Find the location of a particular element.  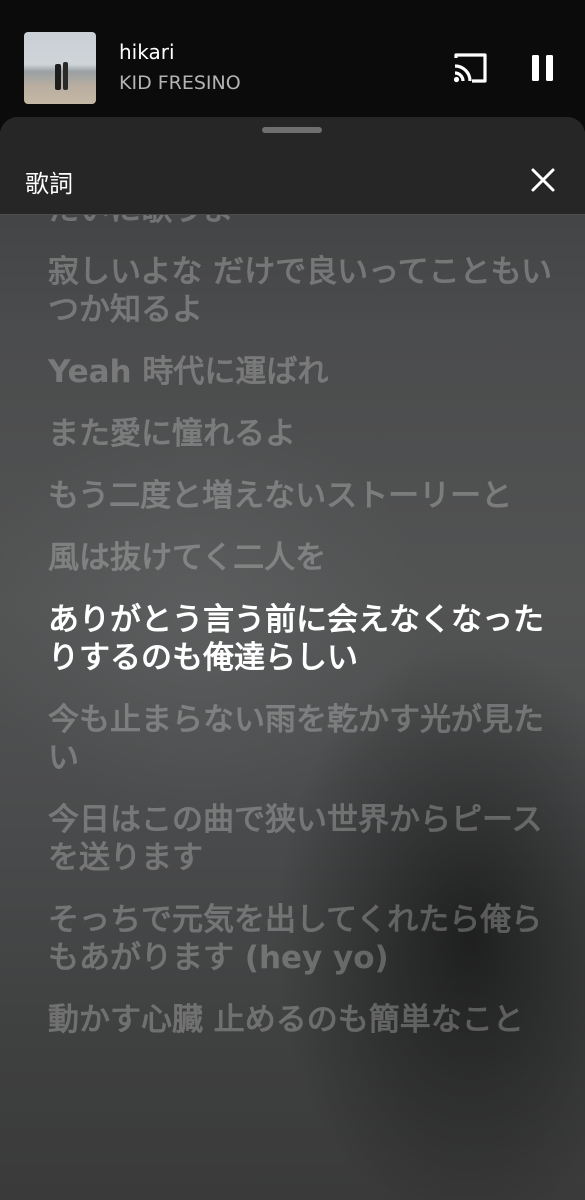

close-icon is located at coordinates (543, 180).